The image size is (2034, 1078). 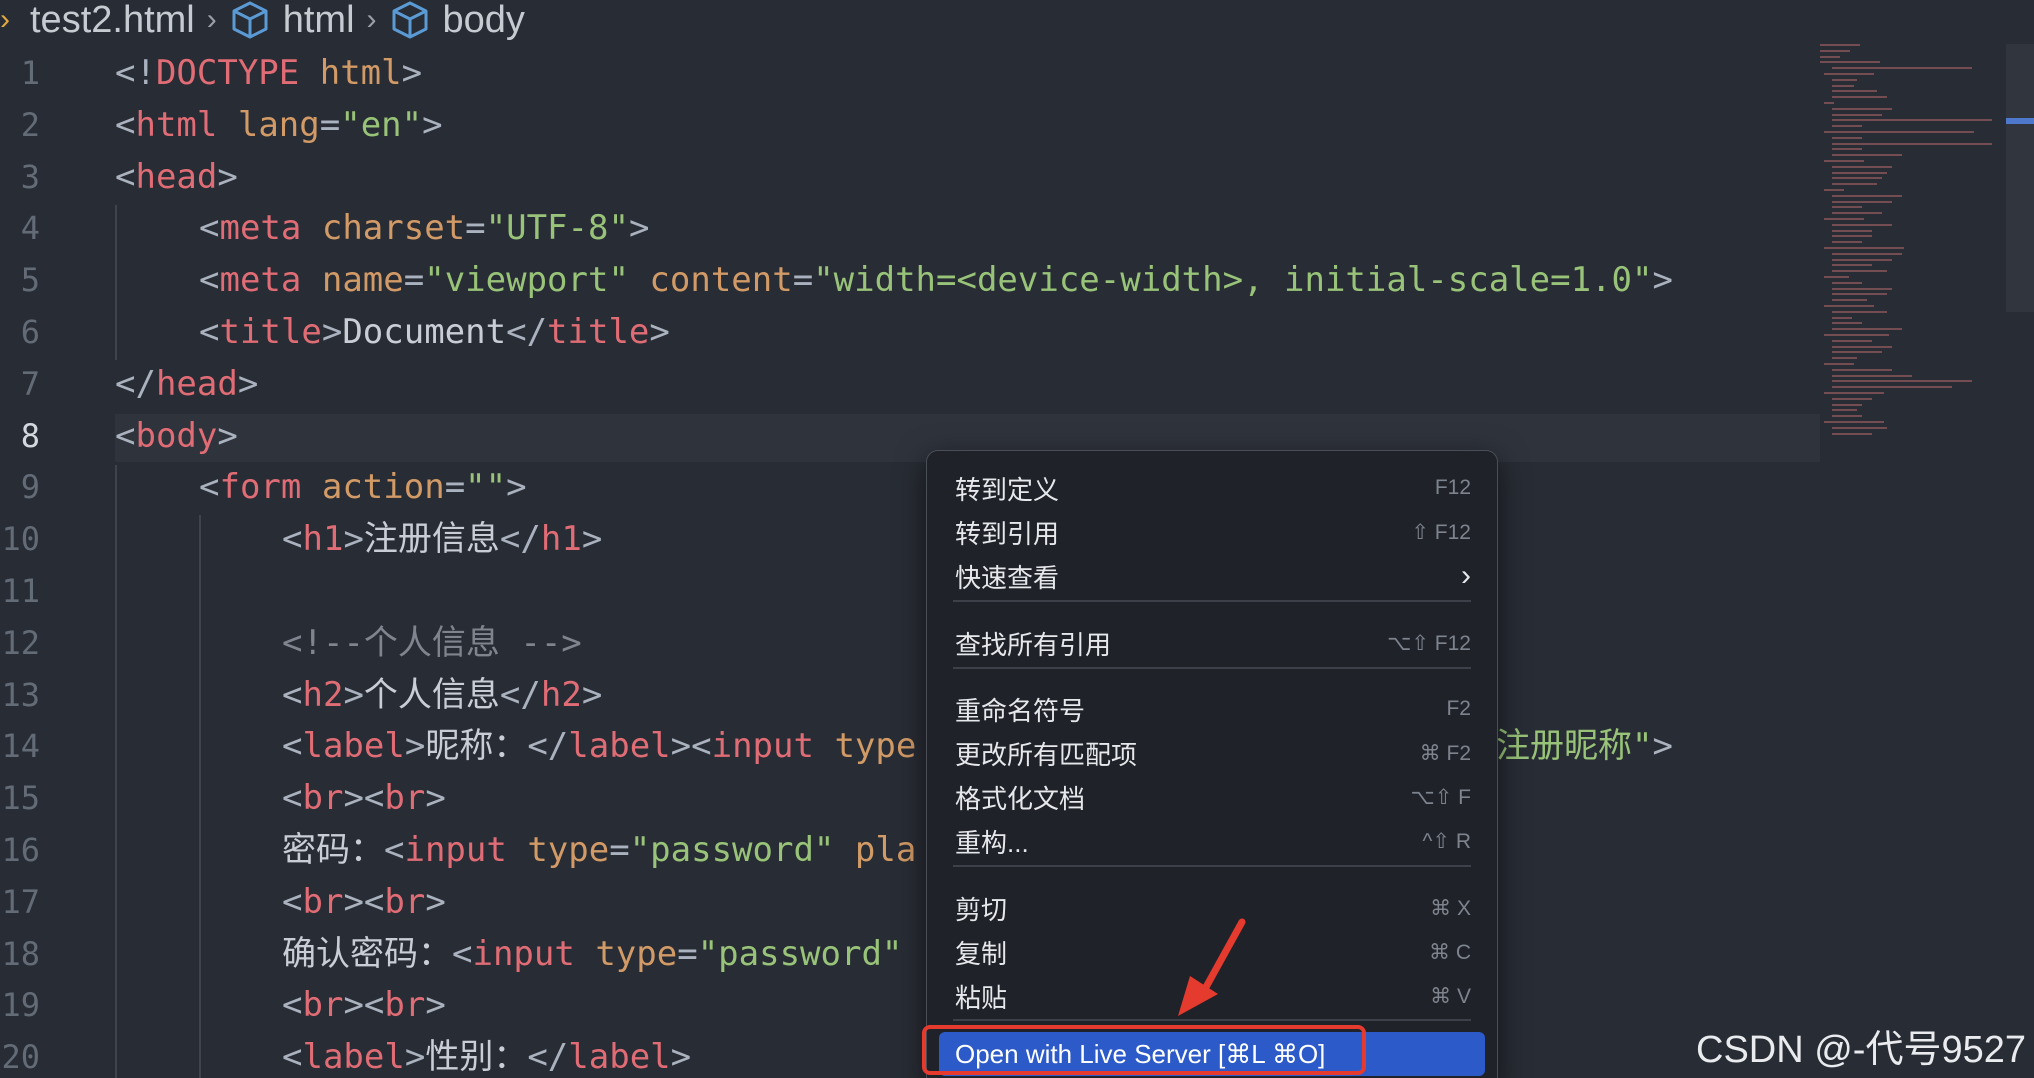 I want to click on minimap, so click(x=1906, y=244).